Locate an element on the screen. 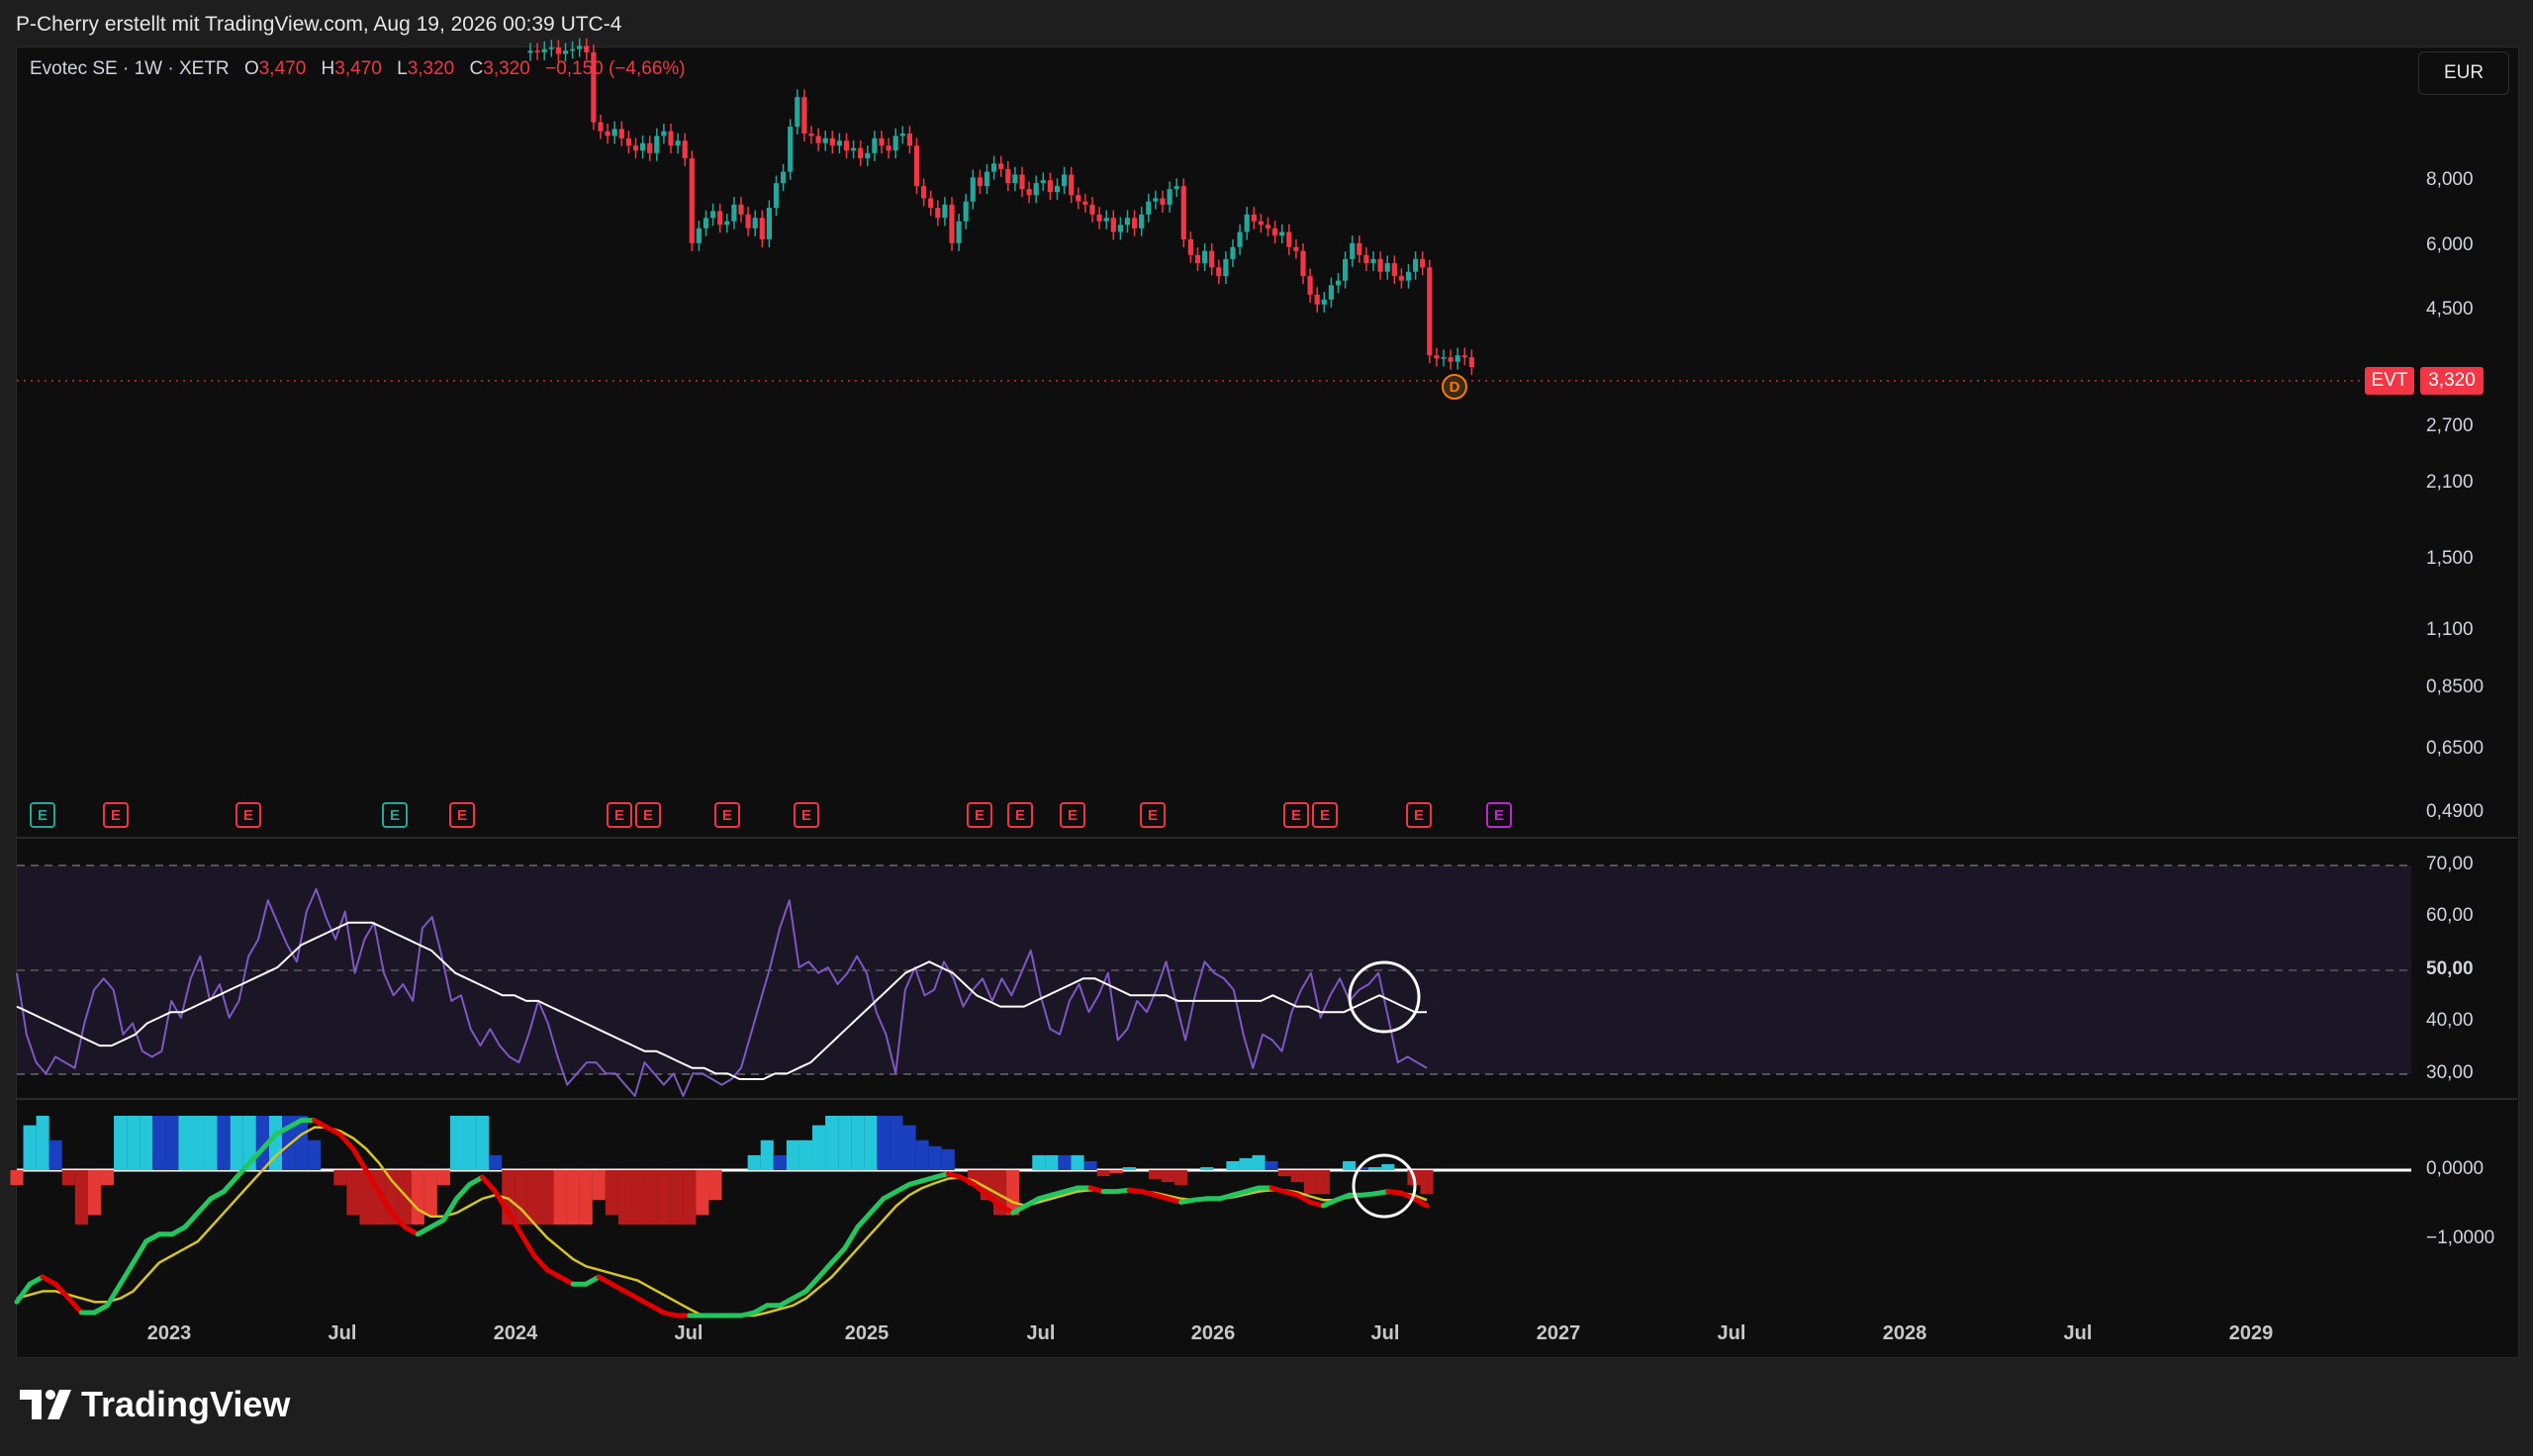 The height and width of the screenshot is (1456, 2533). currency-button: EUR is located at coordinates (2463, 73).